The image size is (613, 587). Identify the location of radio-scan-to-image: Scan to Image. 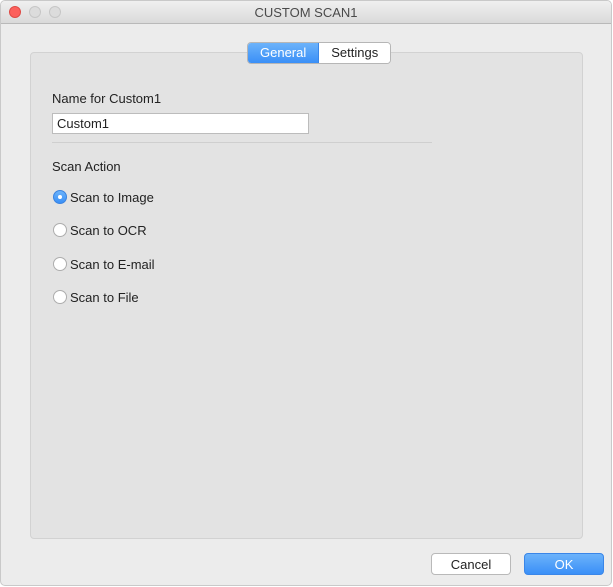
(103, 197).